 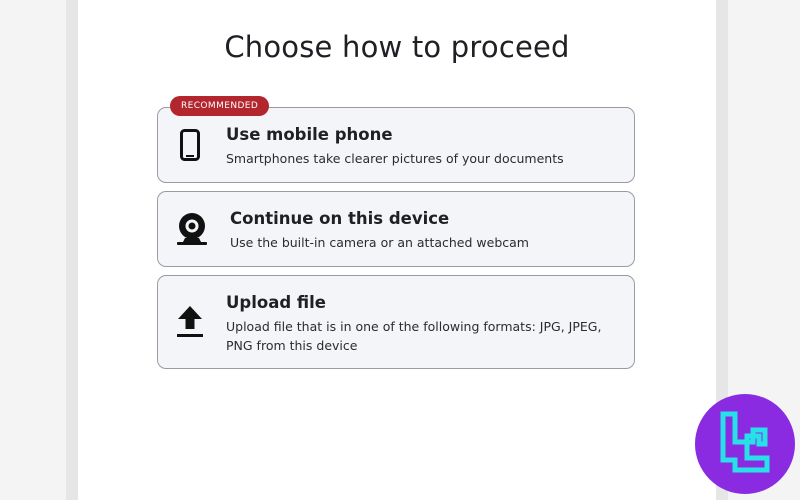 I want to click on left-gutter, so click(x=72, y=250).